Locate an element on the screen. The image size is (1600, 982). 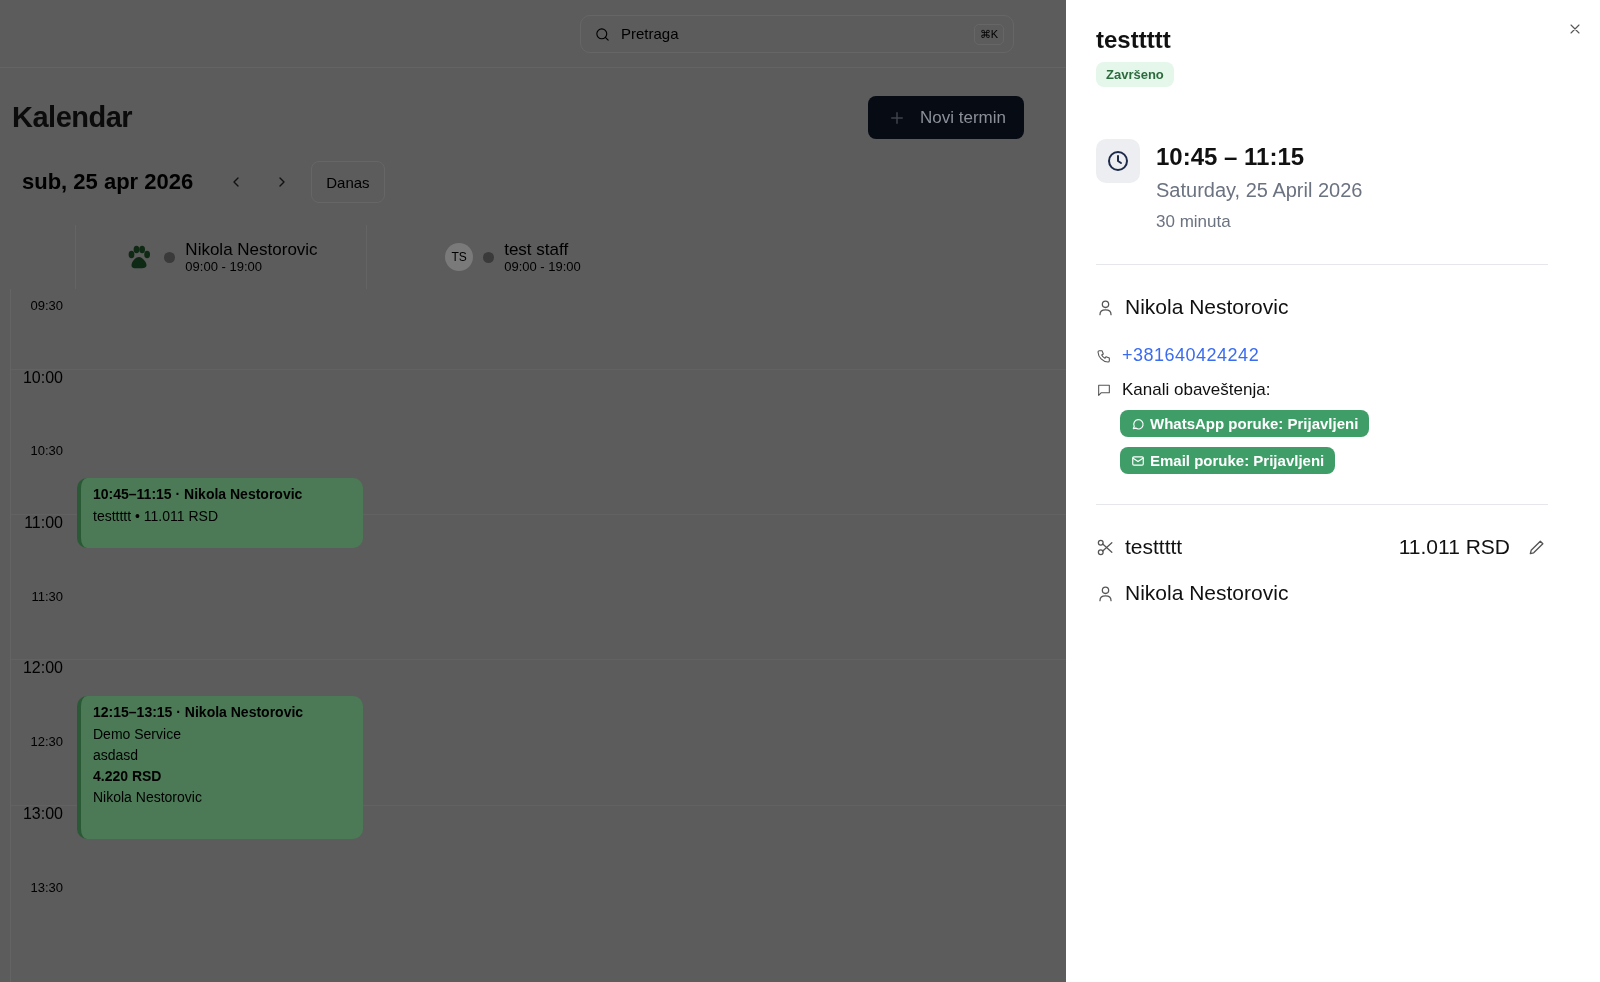
appointment-detail: Demo Service is located at coordinates (137, 734).